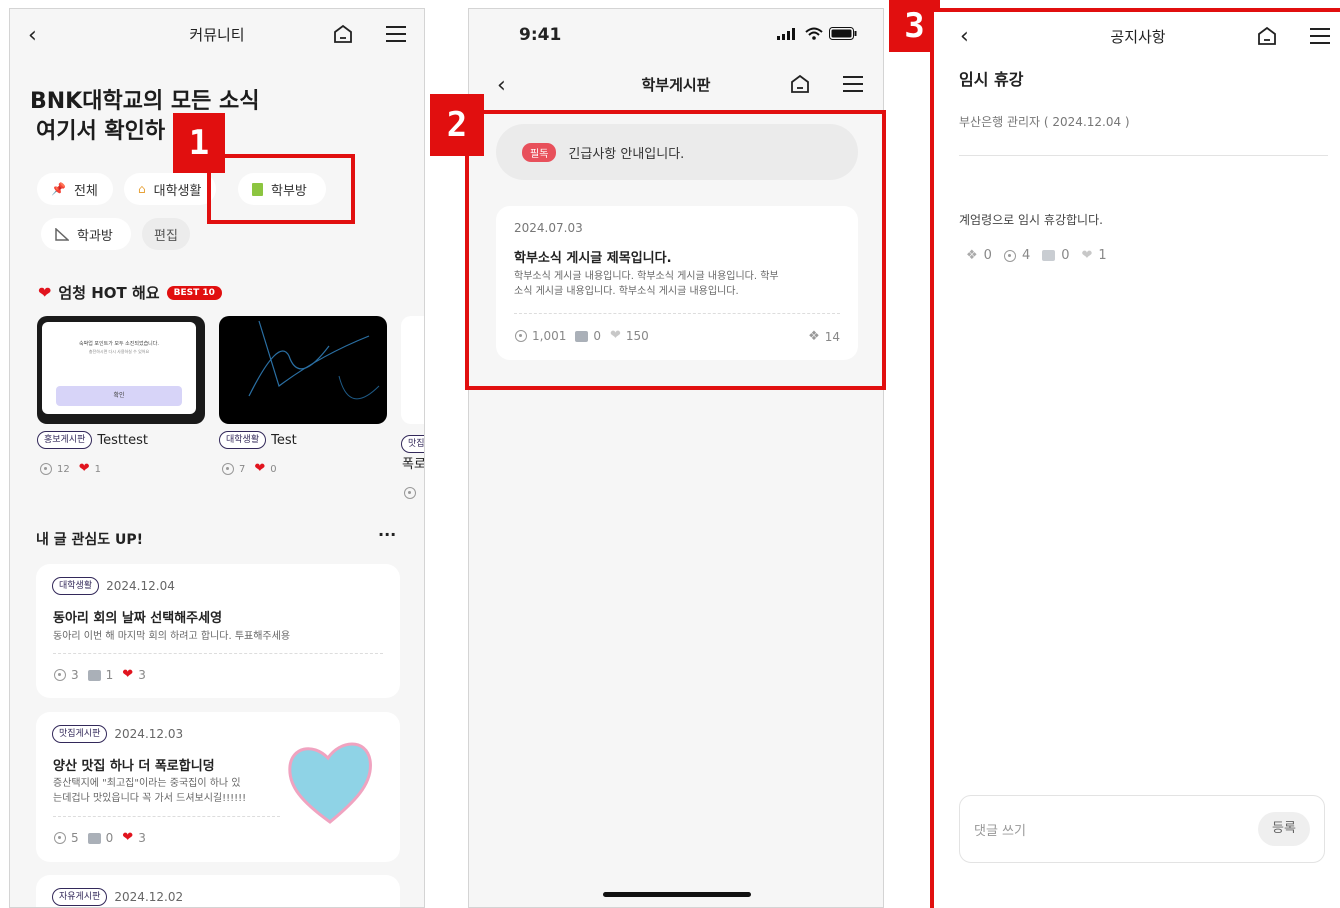 The height and width of the screenshot is (908, 1340). I want to click on chip-label: 전체, so click(85, 191).